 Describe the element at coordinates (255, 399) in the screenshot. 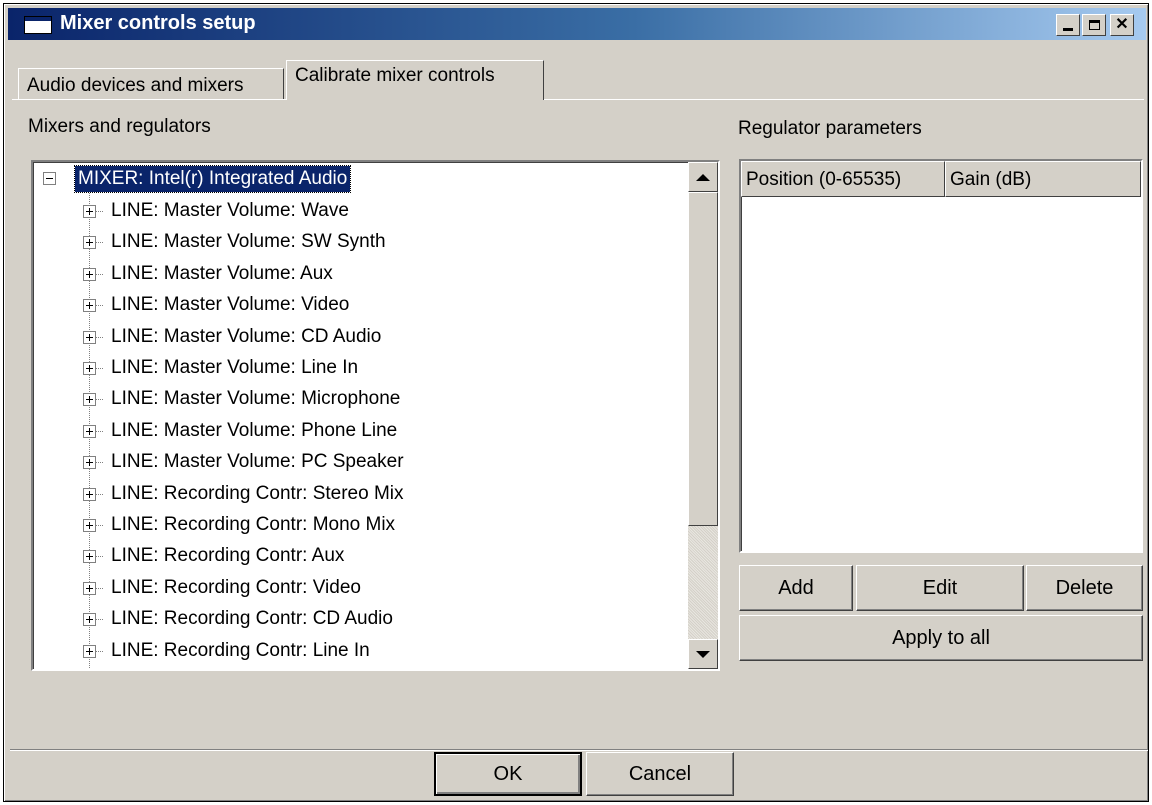

I see `tree-node: LINE: Master Volume: Microphone` at that location.